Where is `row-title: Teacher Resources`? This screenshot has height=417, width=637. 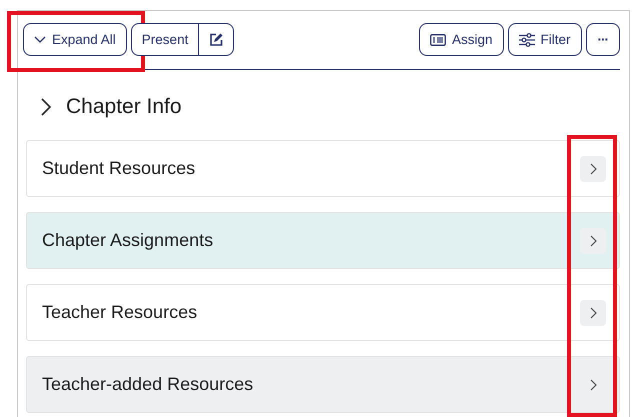 row-title: Teacher Resources is located at coordinates (120, 312).